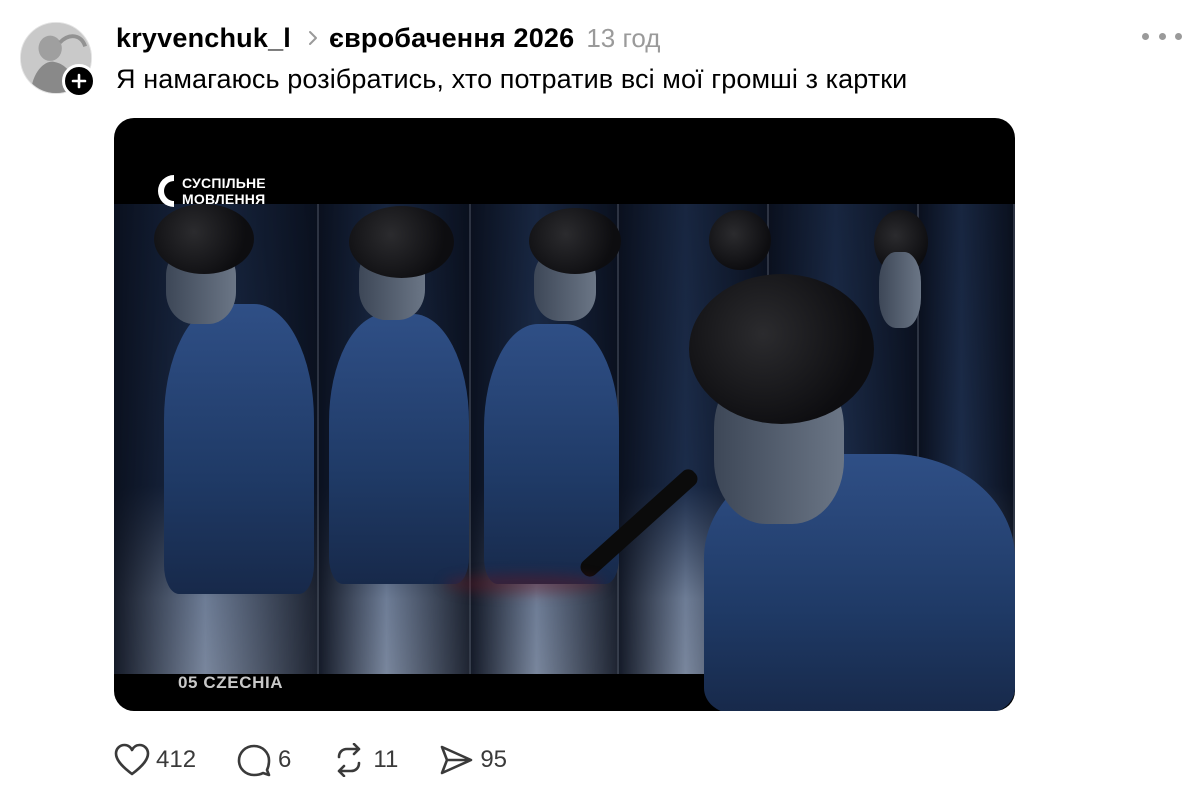 This screenshot has height=796, width=1200. I want to click on floor-shadow, so click(524, 584).